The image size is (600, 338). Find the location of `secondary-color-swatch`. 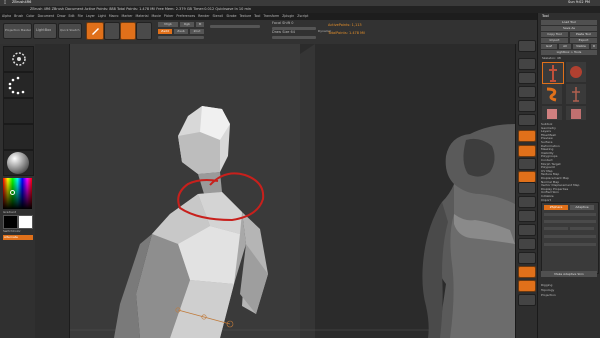

secondary-color-swatch is located at coordinates (25, 222).